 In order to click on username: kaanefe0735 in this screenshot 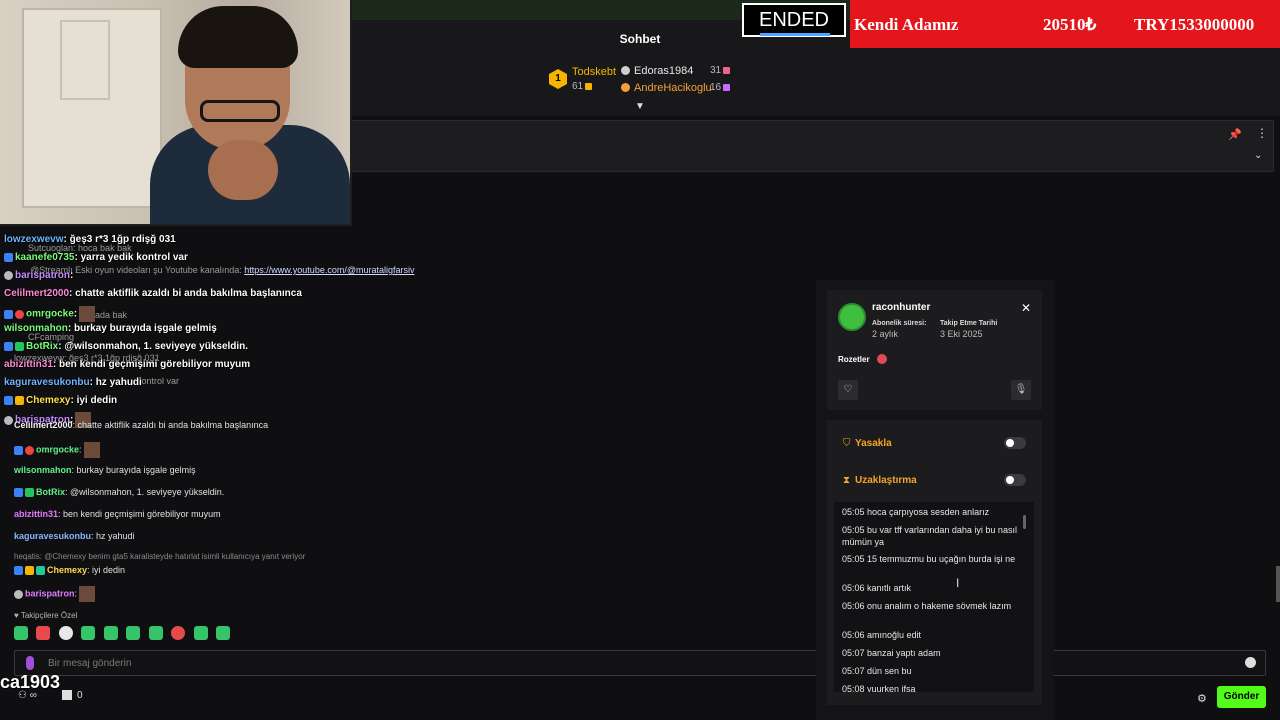, I will do `click(45, 257)`.